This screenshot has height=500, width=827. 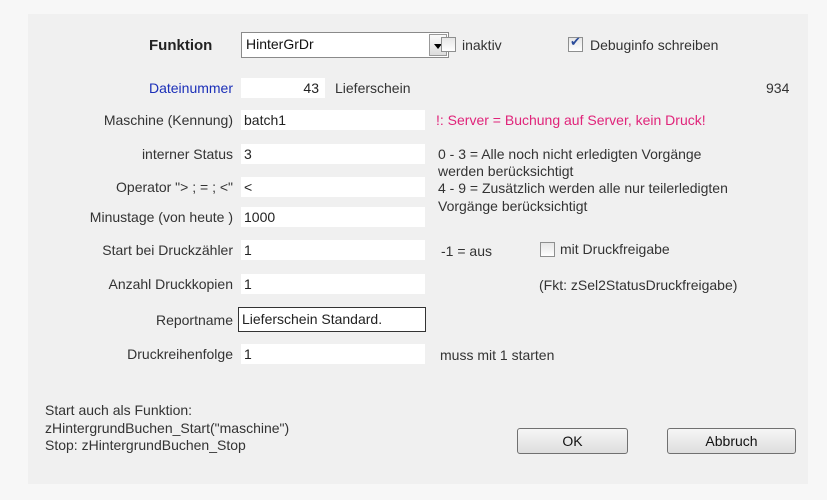 I want to click on status-hint-line4: Vorgänge berücksichtigt, so click(x=513, y=206).